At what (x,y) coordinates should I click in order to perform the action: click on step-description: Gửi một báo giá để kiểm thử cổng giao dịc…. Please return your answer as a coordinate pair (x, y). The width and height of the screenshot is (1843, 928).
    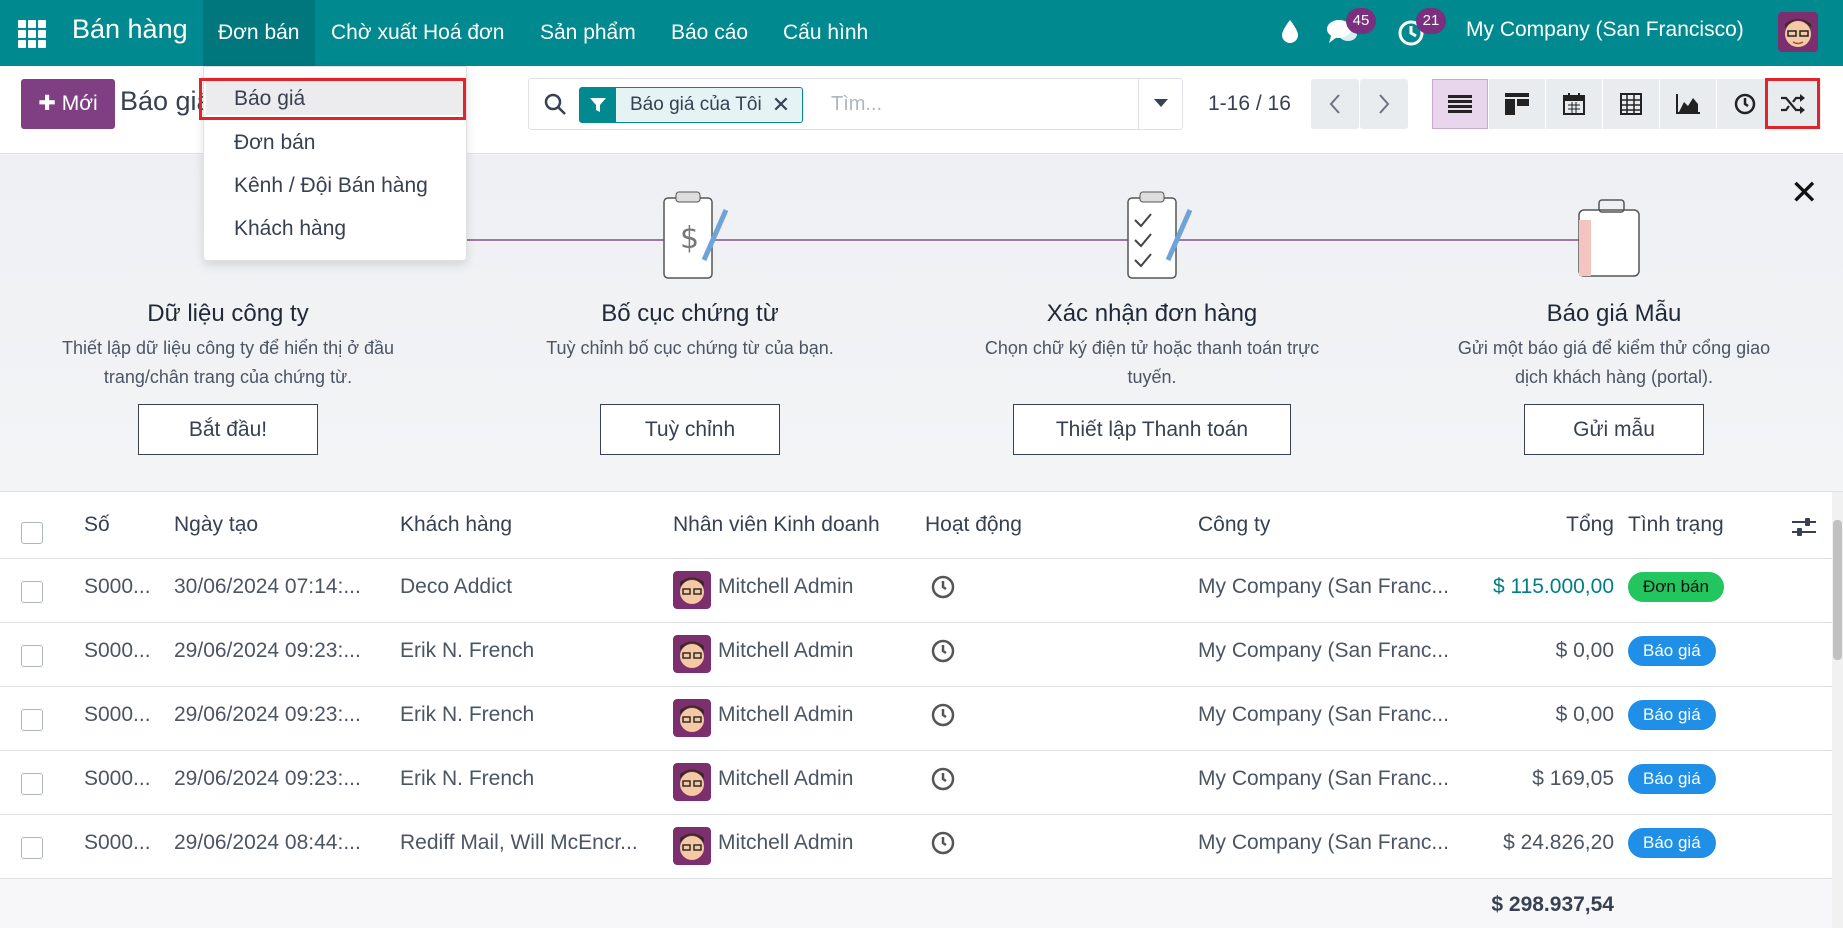
    Looking at the image, I should click on (1614, 362).